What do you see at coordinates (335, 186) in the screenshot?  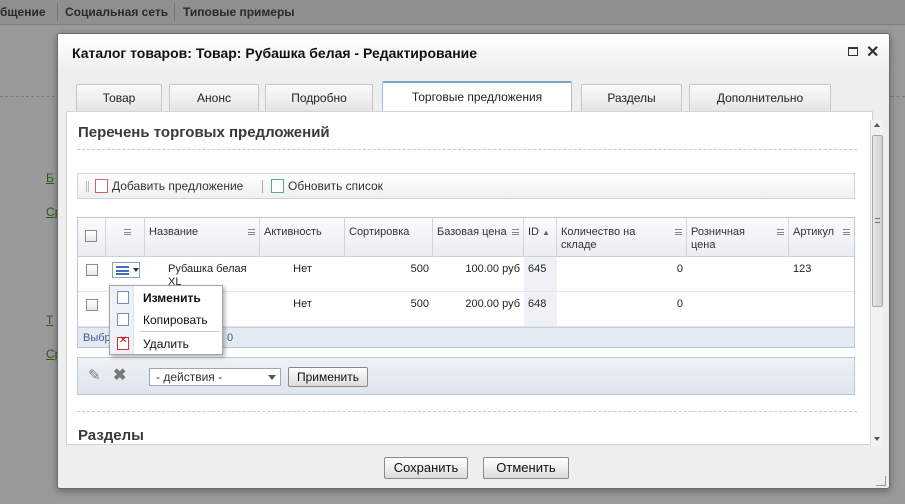 I see `refresh-list-label: Обновить список` at bounding box center [335, 186].